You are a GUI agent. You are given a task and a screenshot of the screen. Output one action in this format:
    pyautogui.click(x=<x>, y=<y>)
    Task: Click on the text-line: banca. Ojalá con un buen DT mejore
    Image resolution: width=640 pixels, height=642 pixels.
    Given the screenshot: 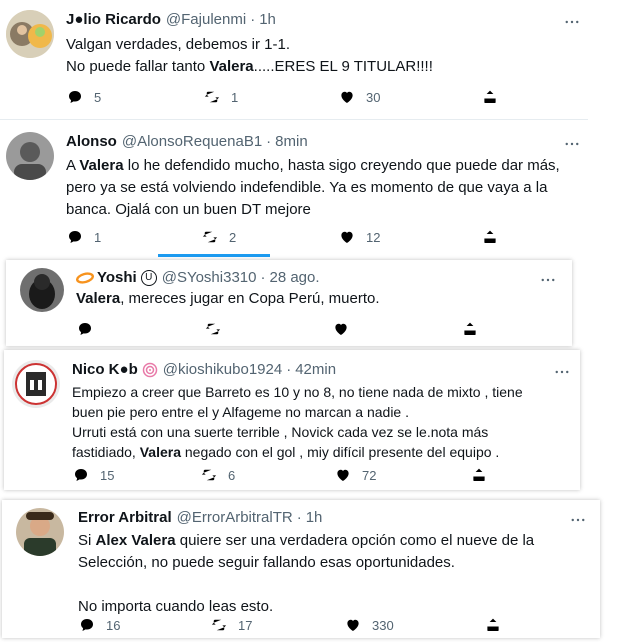 What is the action you would take?
    pyautogui.click(x=188, y=209)
    